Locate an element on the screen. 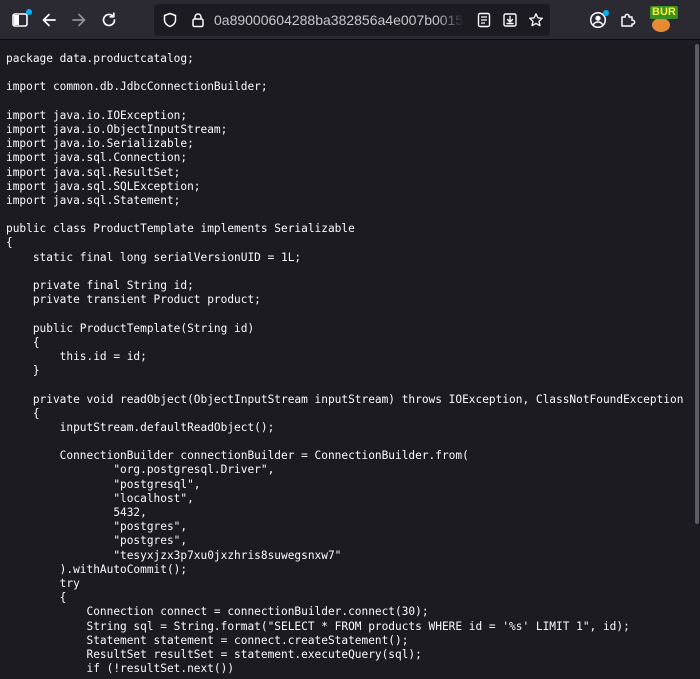  code-line: private final String id; is located at coordinates (100, 285).